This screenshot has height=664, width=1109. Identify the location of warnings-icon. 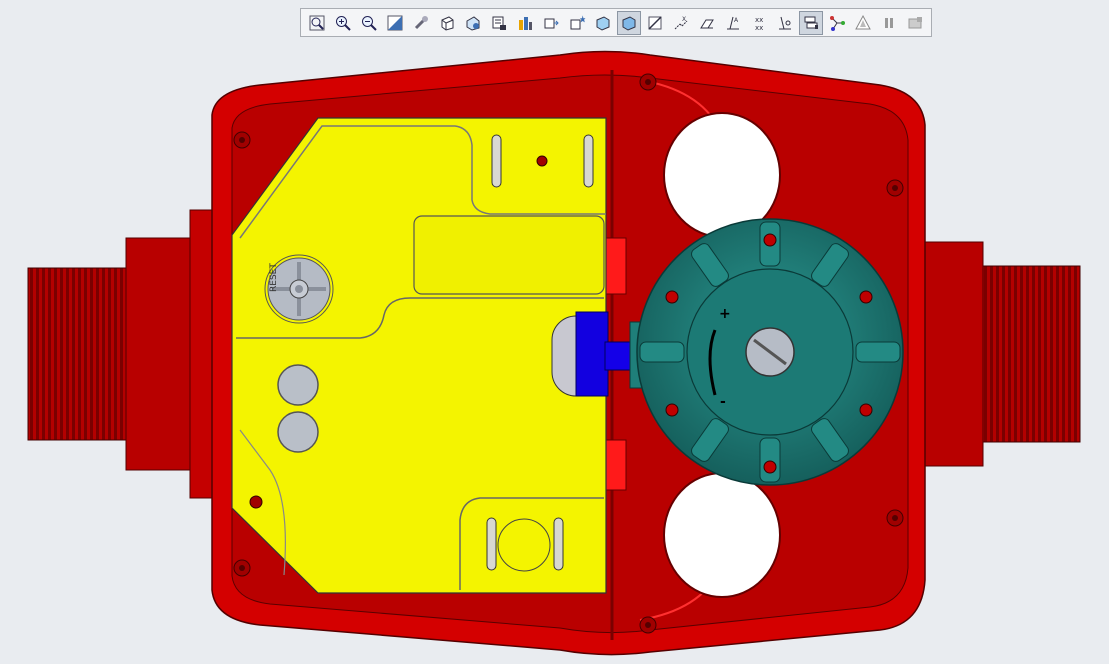
(863, 23).